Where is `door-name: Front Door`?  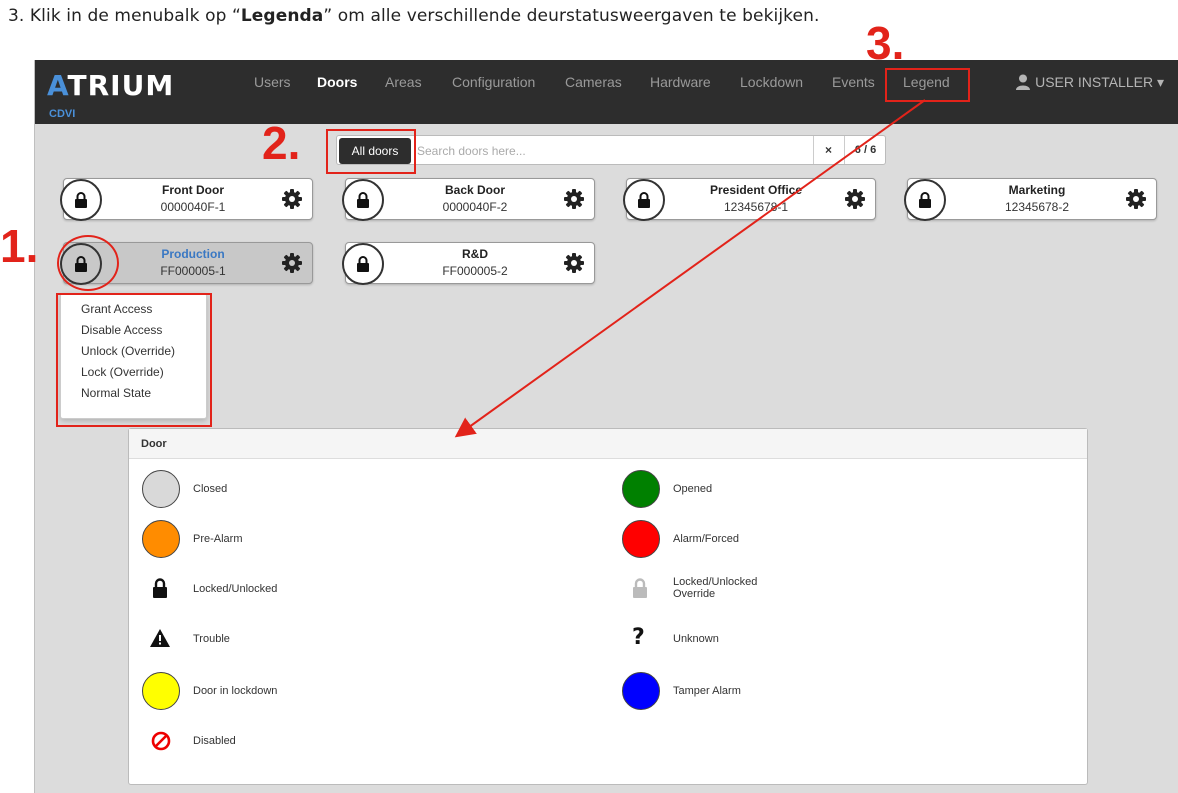
door-name: Front Door is located at coordinates (193, 190).